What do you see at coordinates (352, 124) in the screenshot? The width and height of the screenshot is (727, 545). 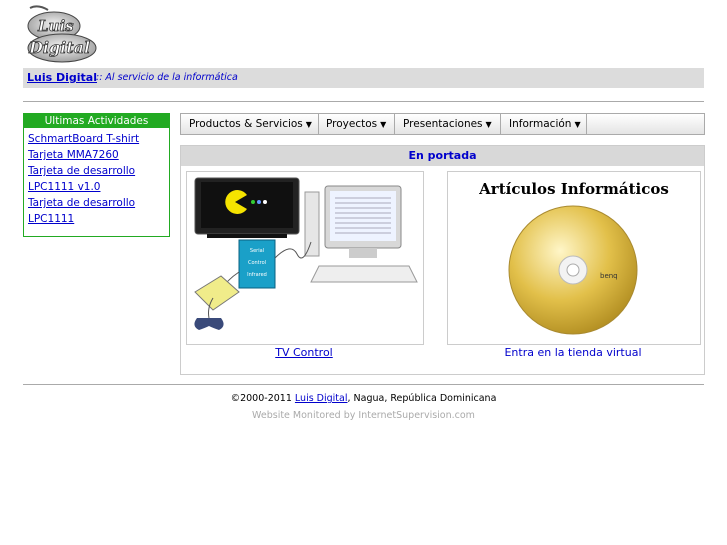 I see `menu-label: Proyectos` at bounding box center [352, 124].